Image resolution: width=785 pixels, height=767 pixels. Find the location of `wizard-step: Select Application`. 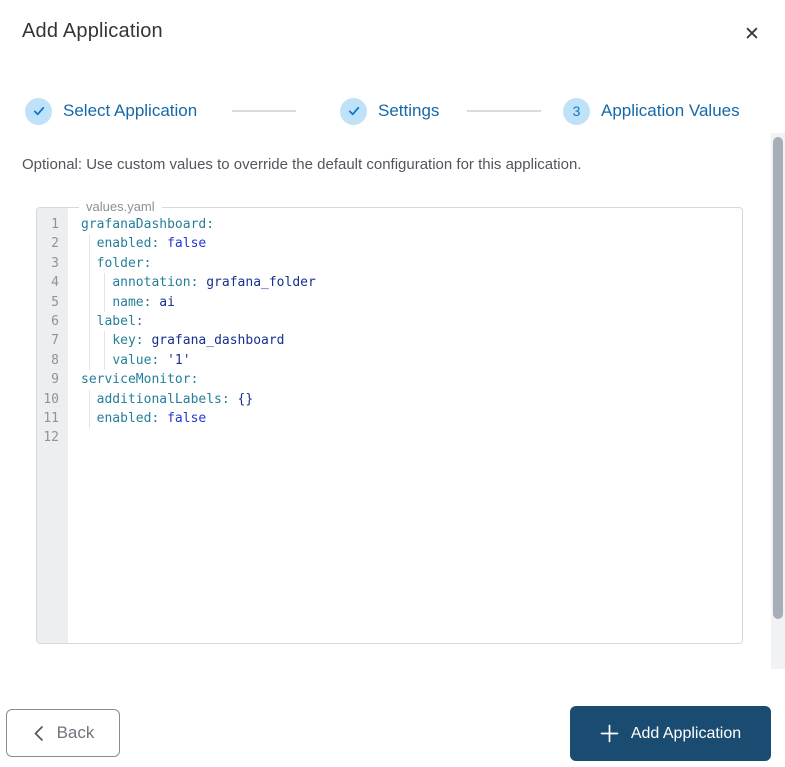

wizard-step: Select Application is located at coordinates (111, 111).